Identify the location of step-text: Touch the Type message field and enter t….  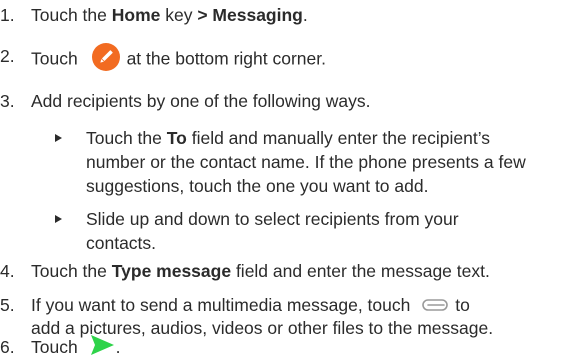
(260, 271).